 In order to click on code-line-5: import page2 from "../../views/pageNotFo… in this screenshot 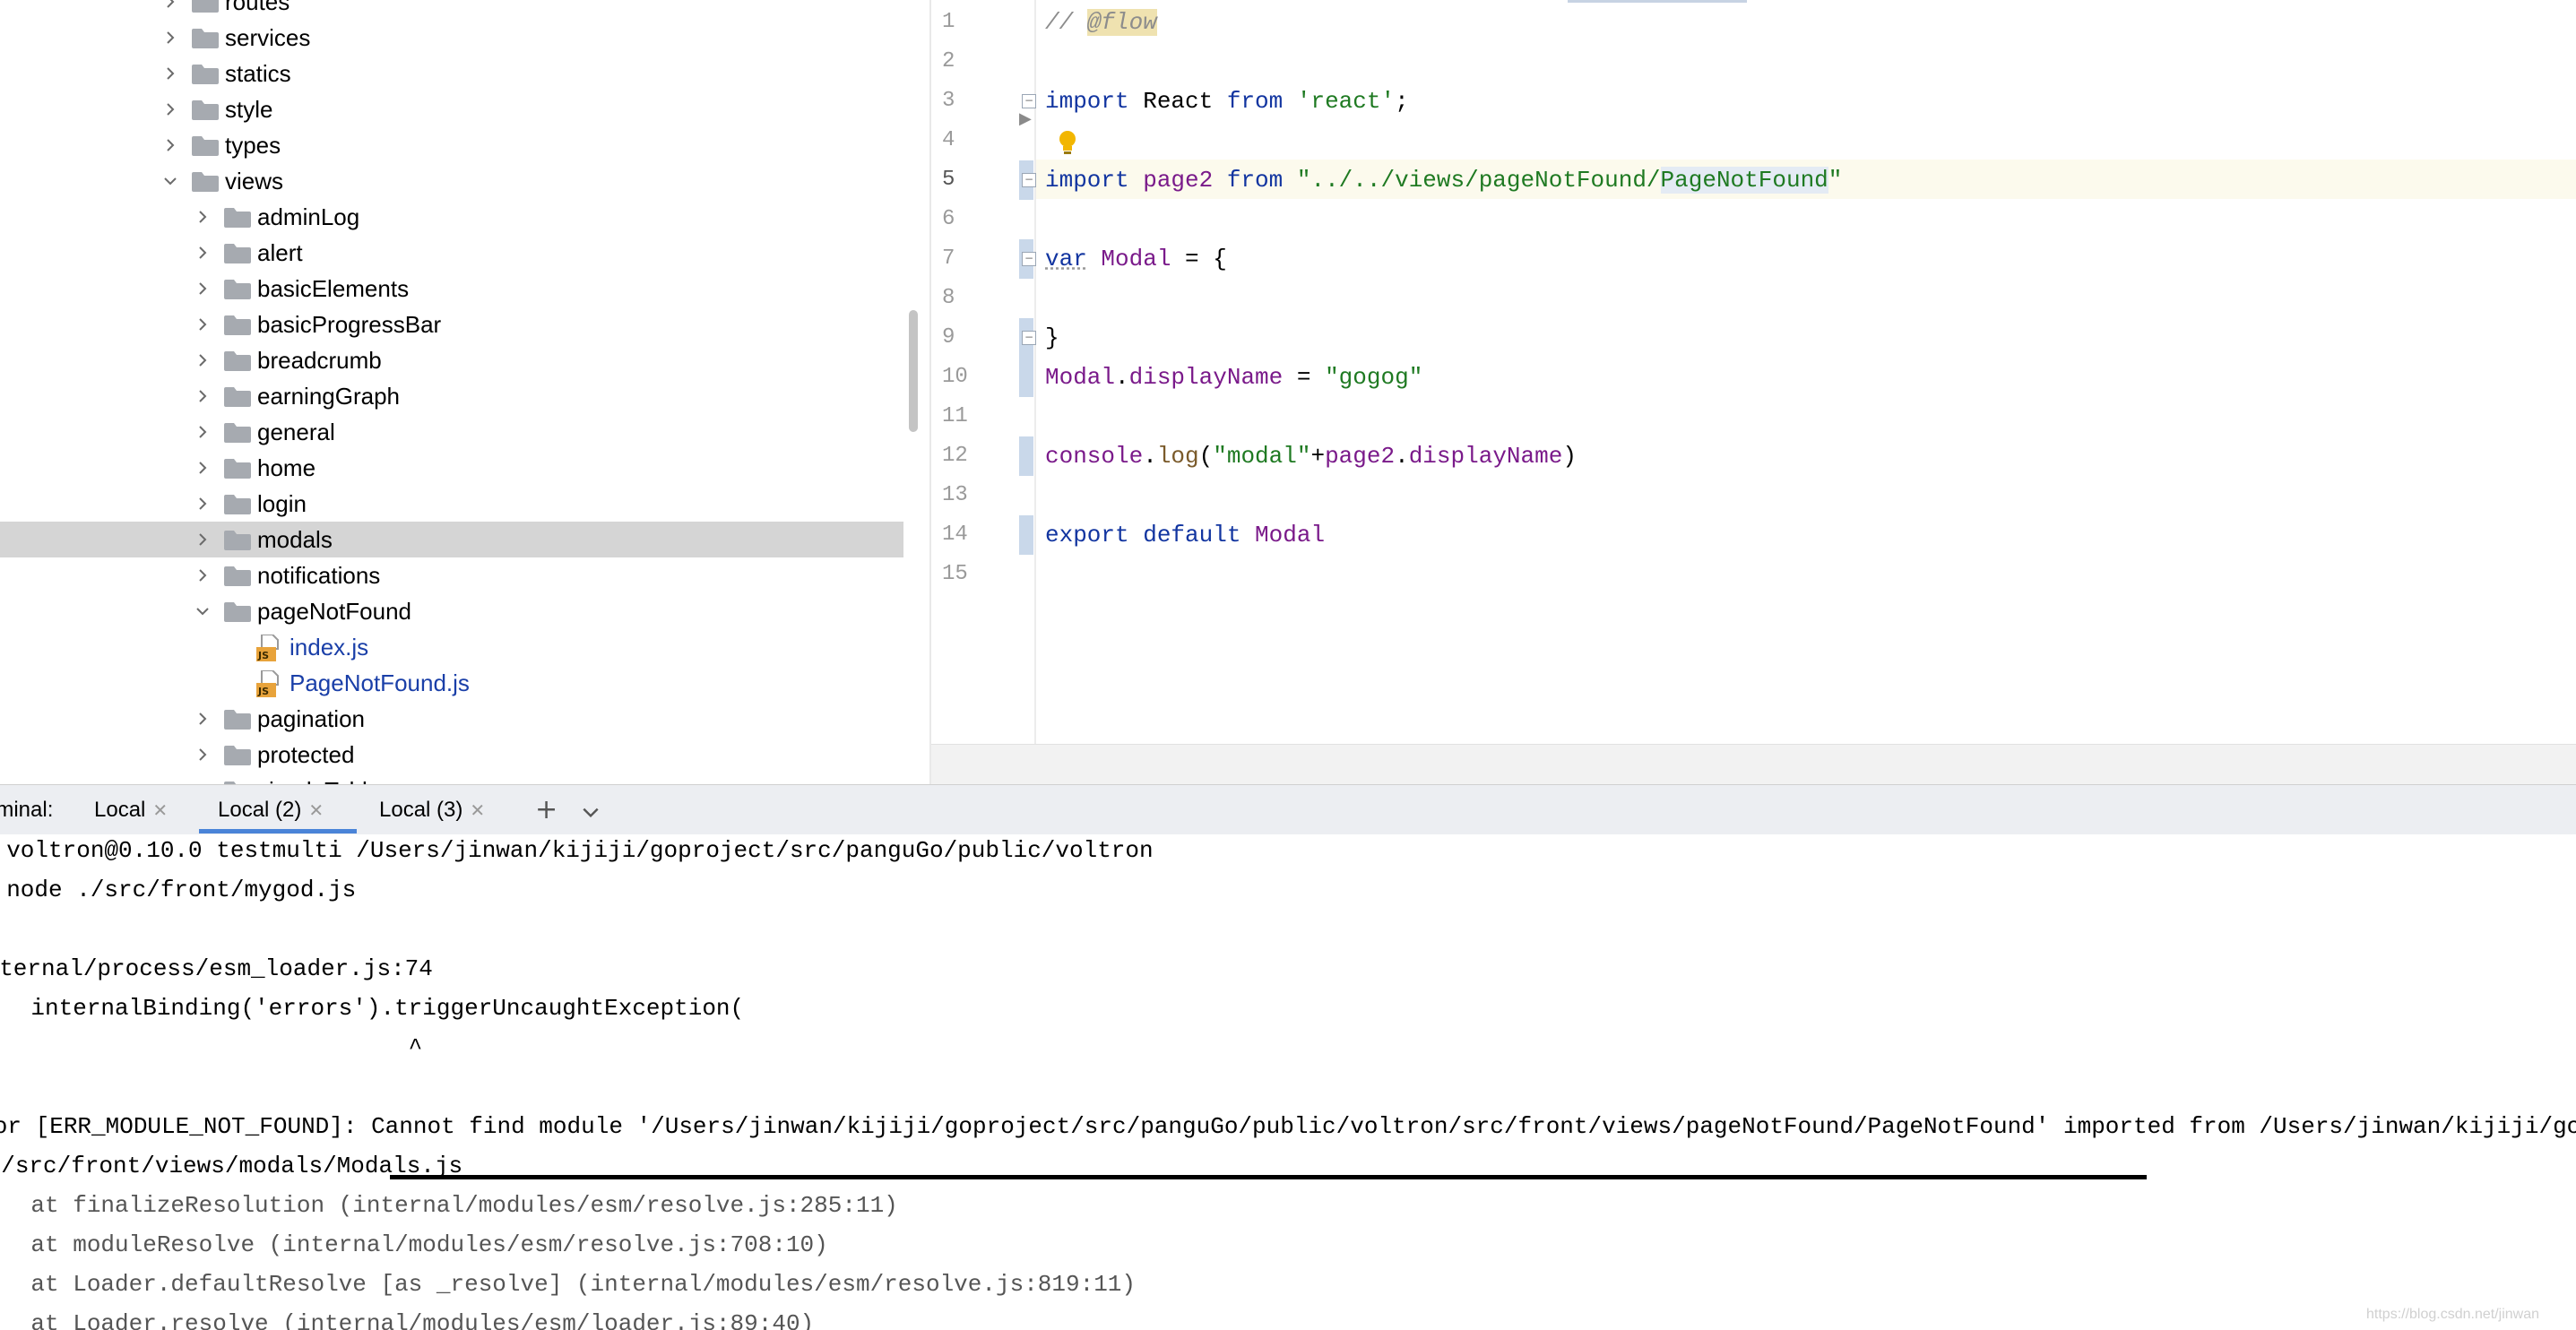, I will do `click(1443, 180)`.